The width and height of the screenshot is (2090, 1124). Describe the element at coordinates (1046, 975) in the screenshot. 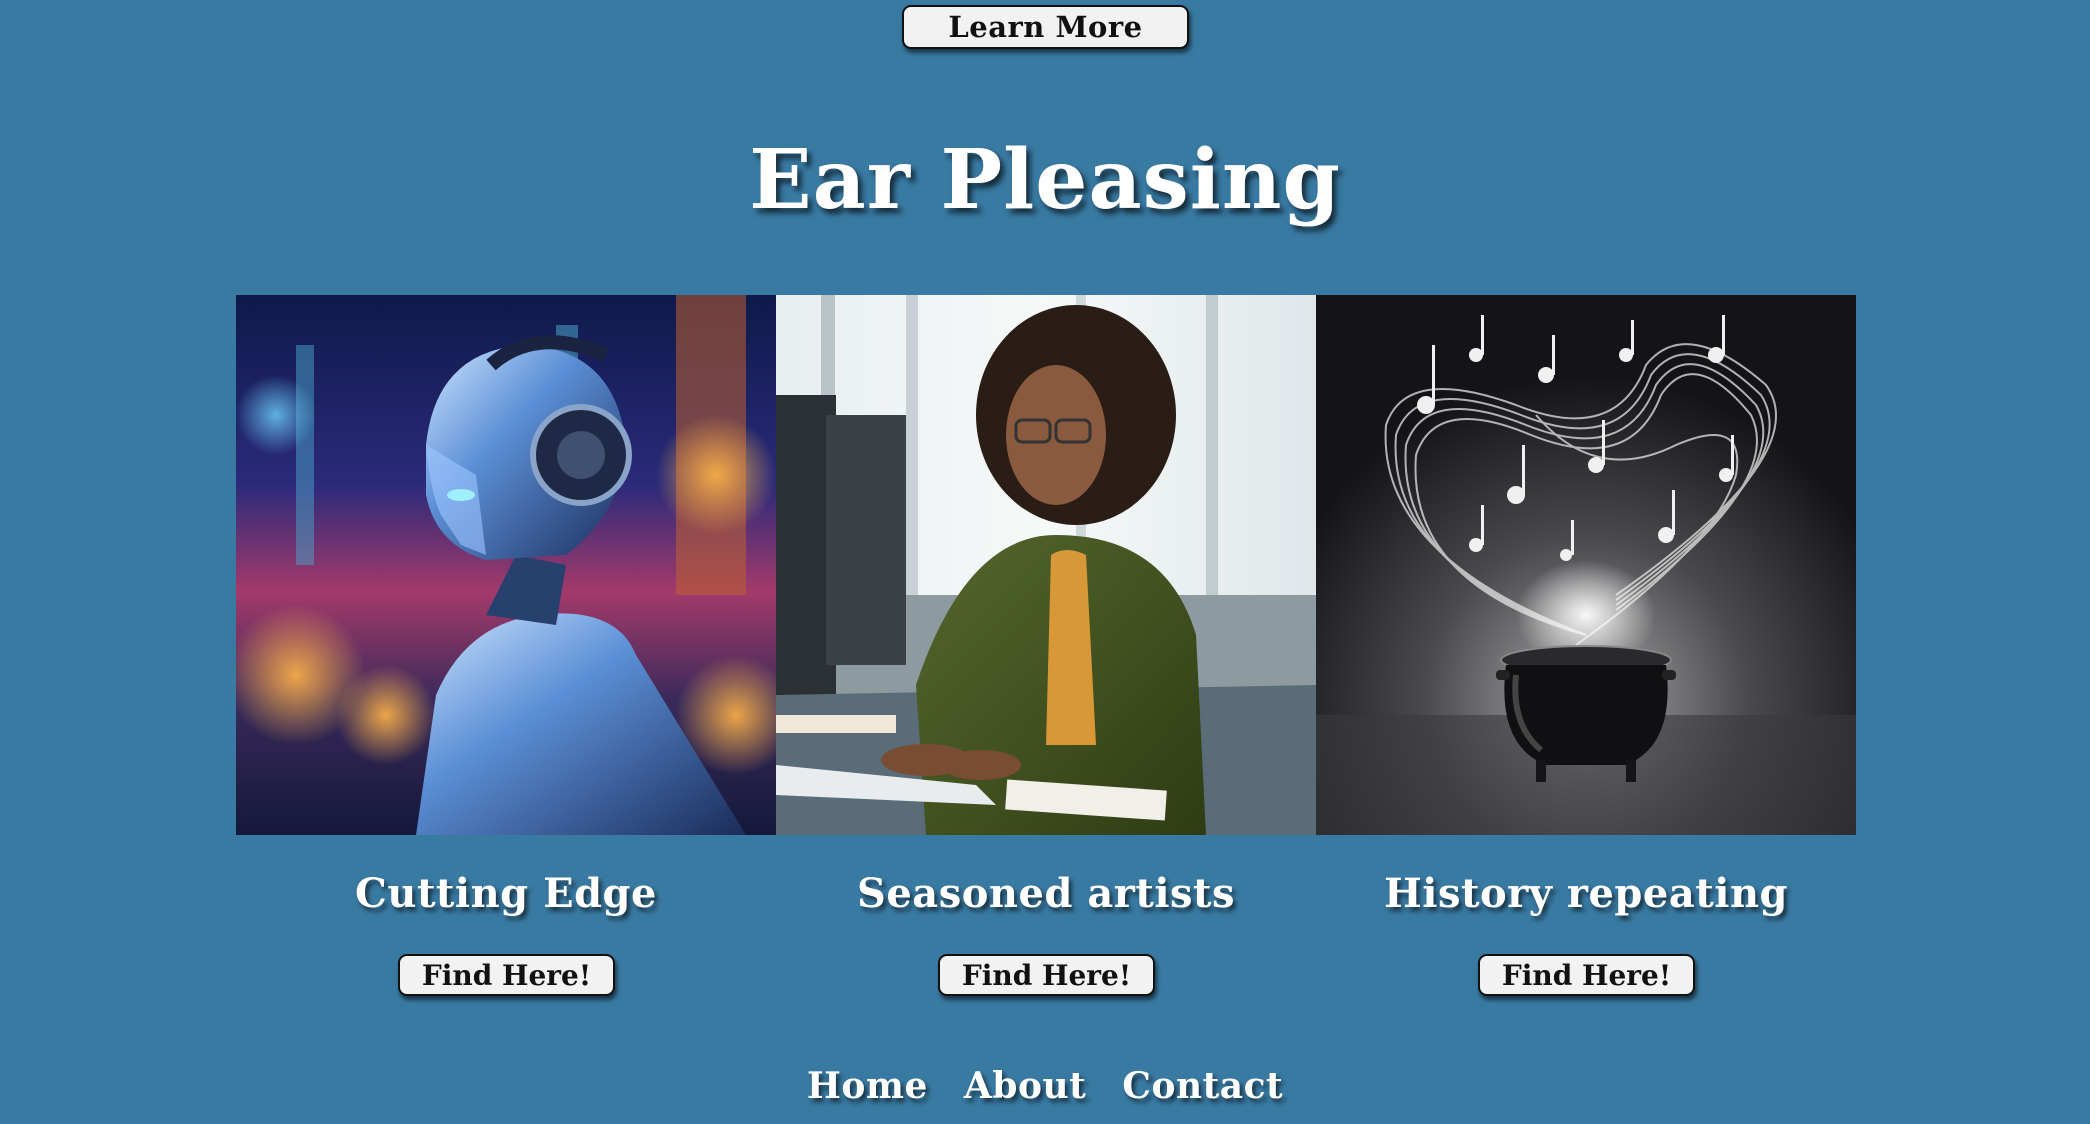

I see `find-here-button-seasoned-artists: Find Here!` at that location.